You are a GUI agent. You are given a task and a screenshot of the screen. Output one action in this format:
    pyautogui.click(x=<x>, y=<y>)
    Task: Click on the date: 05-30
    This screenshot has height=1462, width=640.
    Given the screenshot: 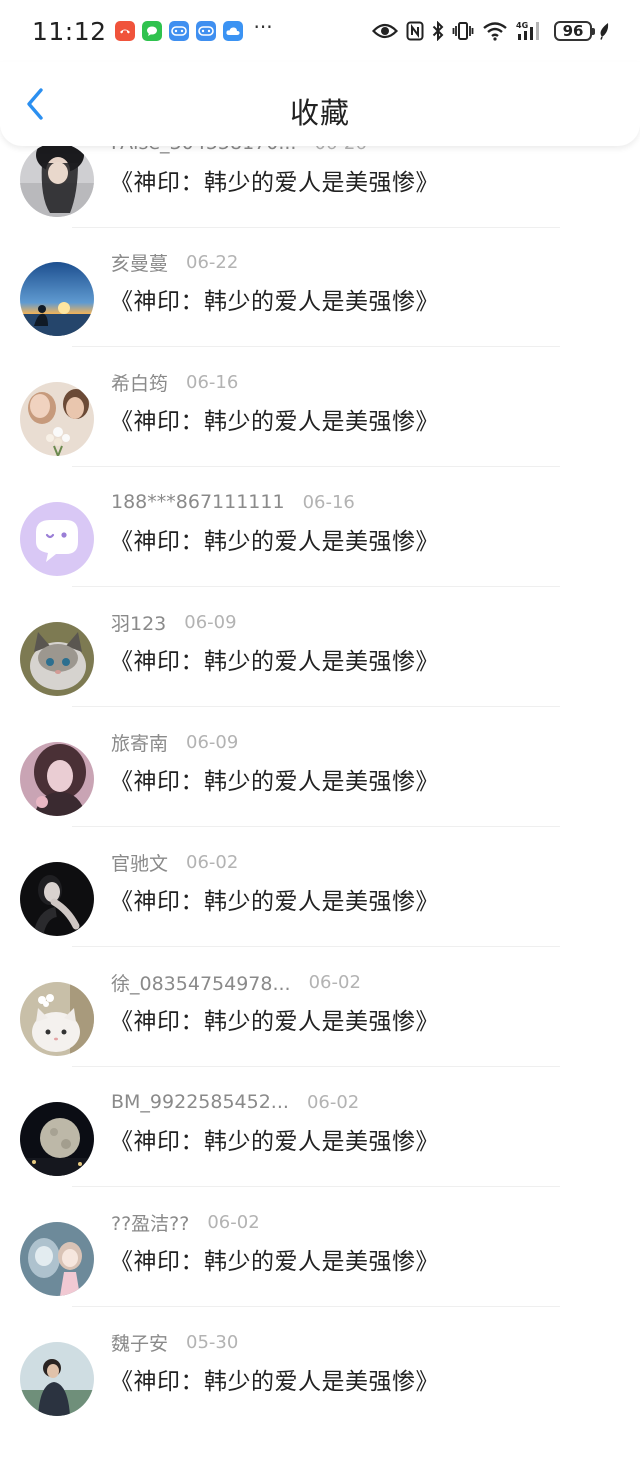 What is the action you would take?
    pyautogui.click(x=212, y=1342)
    